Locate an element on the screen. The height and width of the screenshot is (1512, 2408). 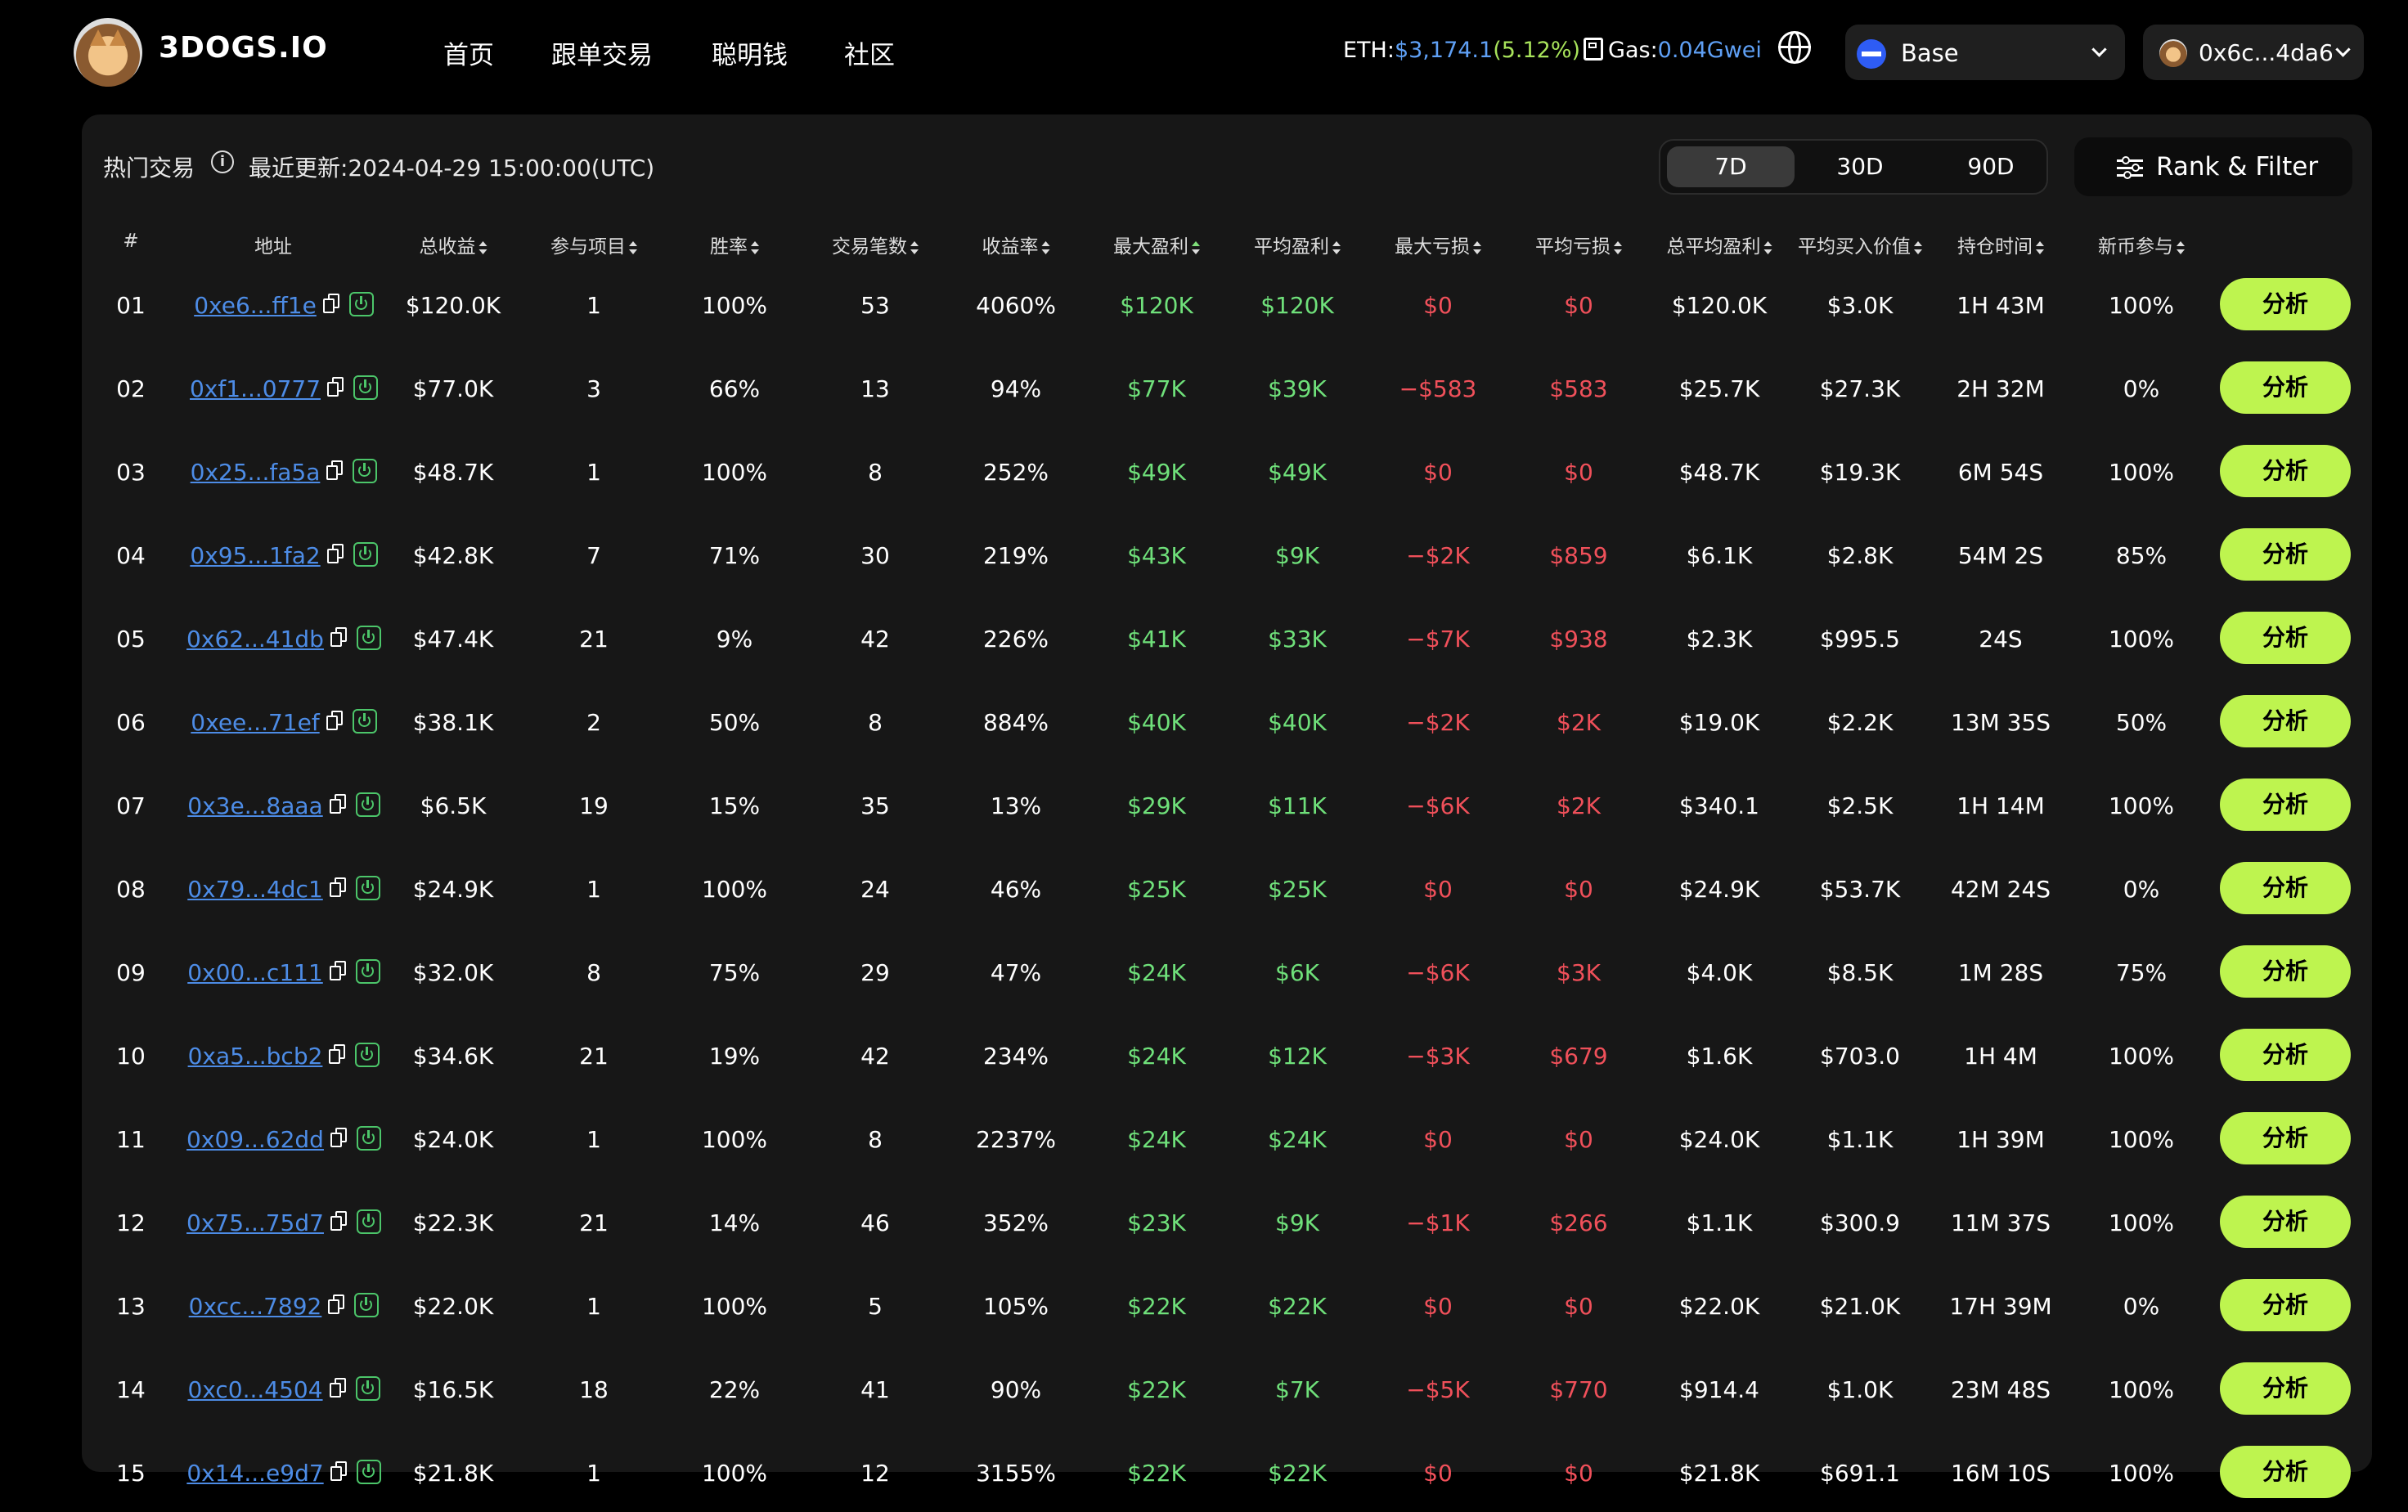
rank-filter-button: Rank & Filter is located at coordinates (2213, 167).